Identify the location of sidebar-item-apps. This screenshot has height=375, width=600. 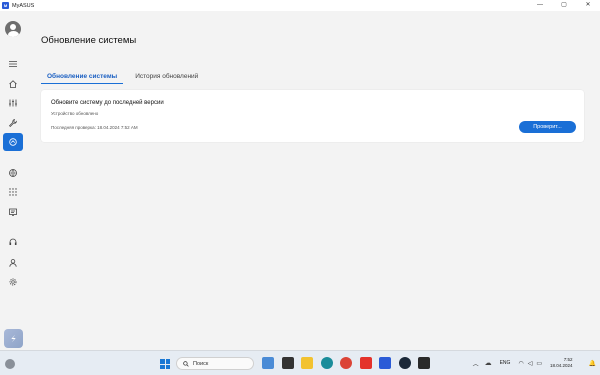
(13, 192).